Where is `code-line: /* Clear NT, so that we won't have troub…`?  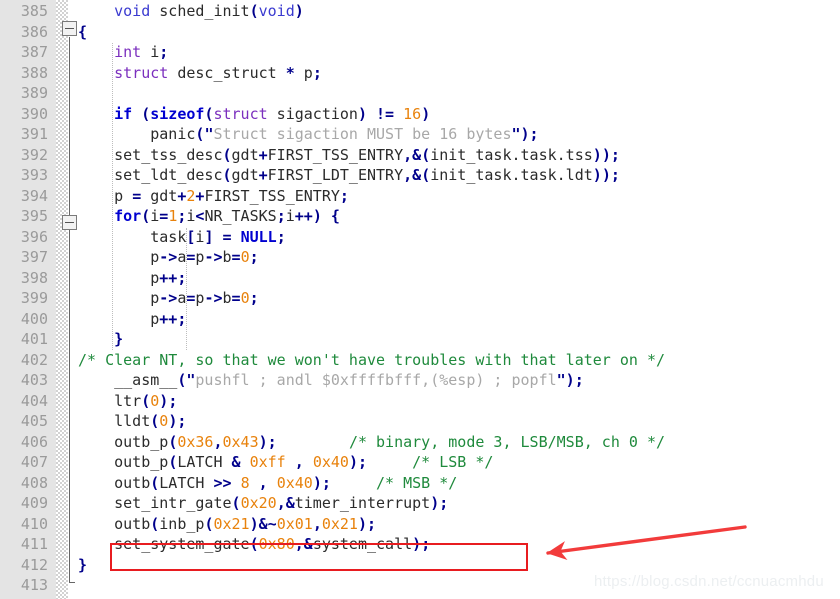 code-line: /* Clear NT, so that we won't have troub… is located at coordinates (459, 360).